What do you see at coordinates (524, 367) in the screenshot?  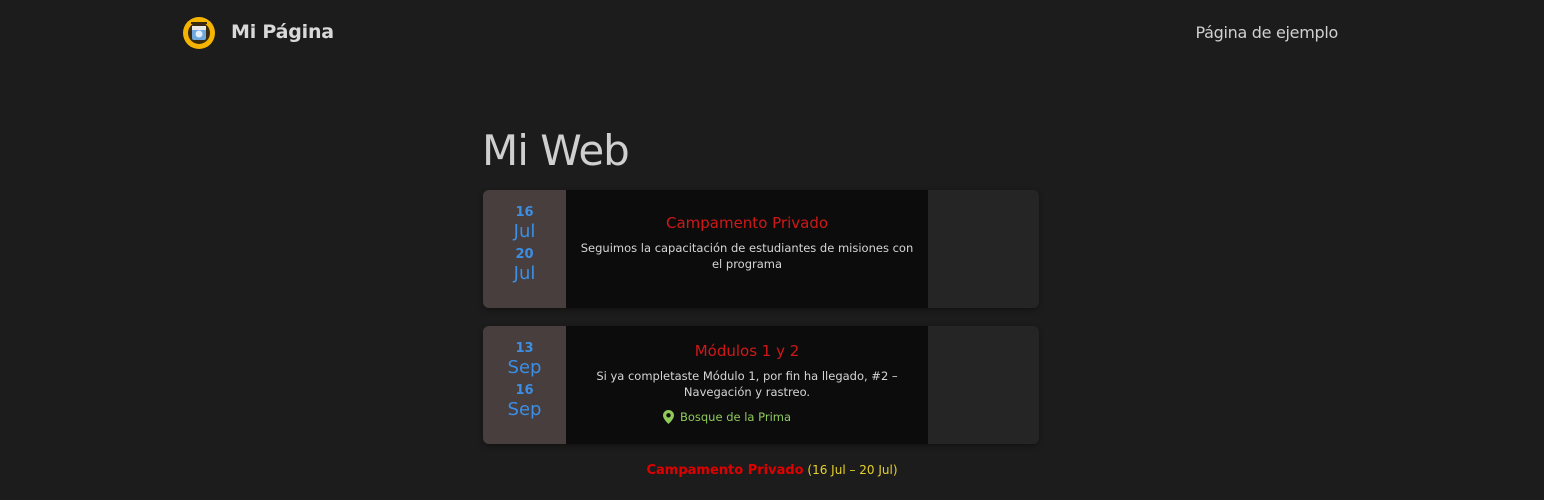 I see `event-start-month: Sep` at bounding box center [524, 367].